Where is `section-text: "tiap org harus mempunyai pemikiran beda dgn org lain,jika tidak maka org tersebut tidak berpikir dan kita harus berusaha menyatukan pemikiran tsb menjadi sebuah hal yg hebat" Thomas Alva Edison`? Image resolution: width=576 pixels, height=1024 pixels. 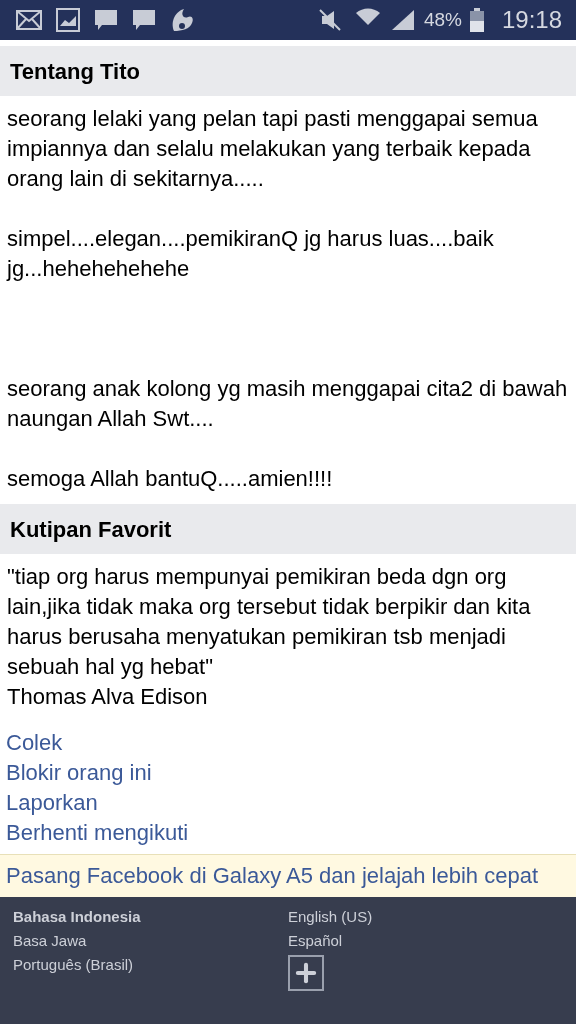 section-text: "tiap org harus mempunyai pemikiran beda dgn org lain,jika tidak maka org tersebut tidak berpikir dan kita harus berusaha menyatukan pemikiran tsb menjadi sebuah hal yg hebat" Thomas Alva Edison is located at coordinates (269, 637).